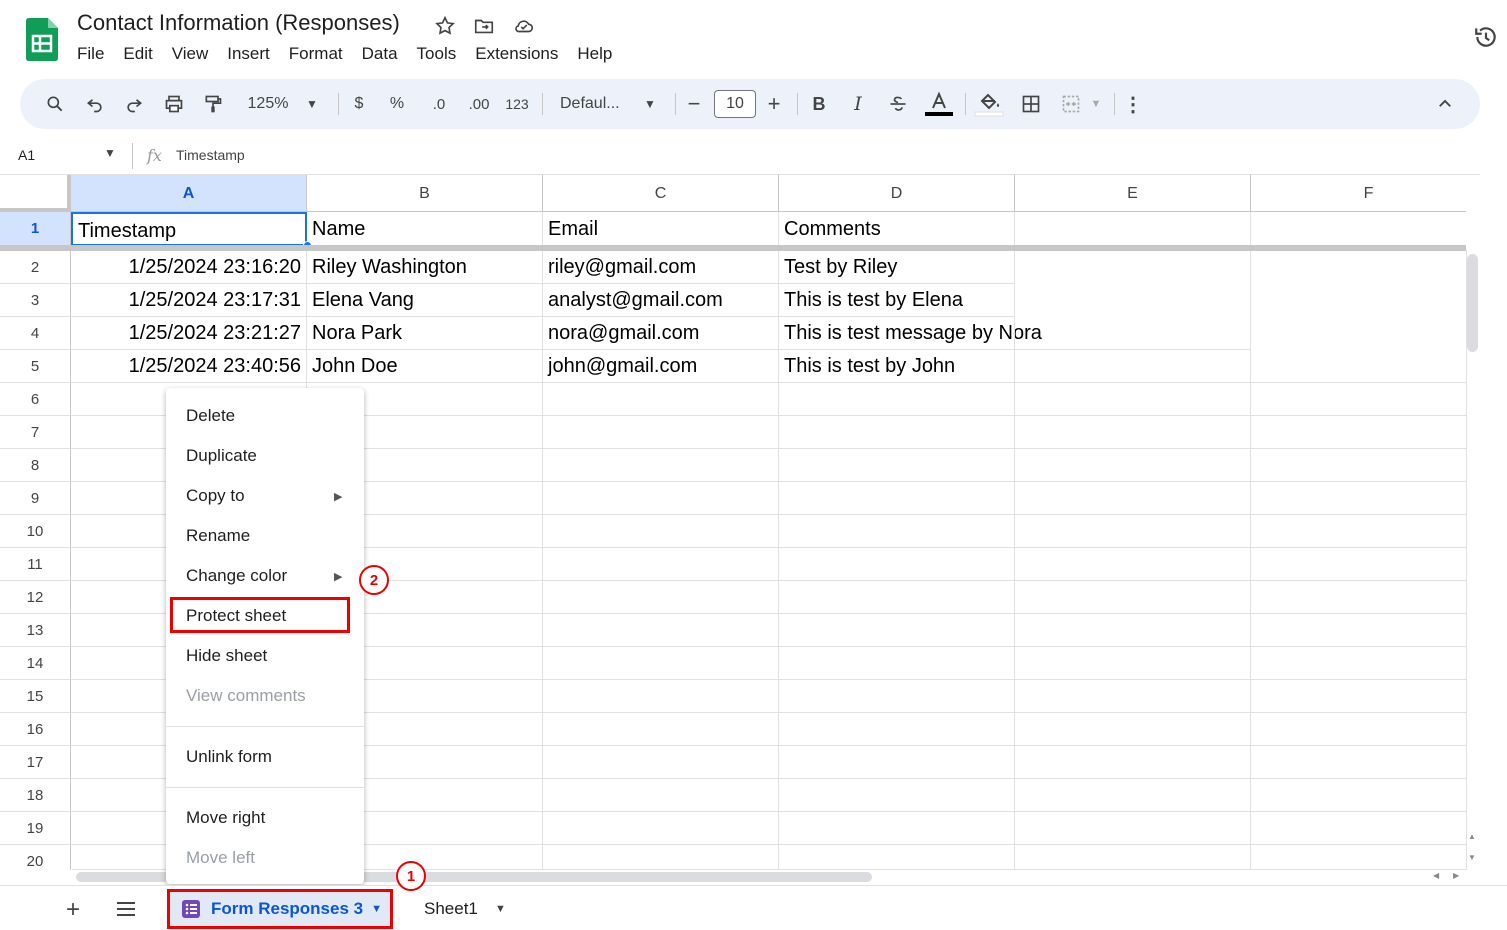 The width and height of the screenshot is (1507, 930). I want to click on undo-icon, so click(95, 104).